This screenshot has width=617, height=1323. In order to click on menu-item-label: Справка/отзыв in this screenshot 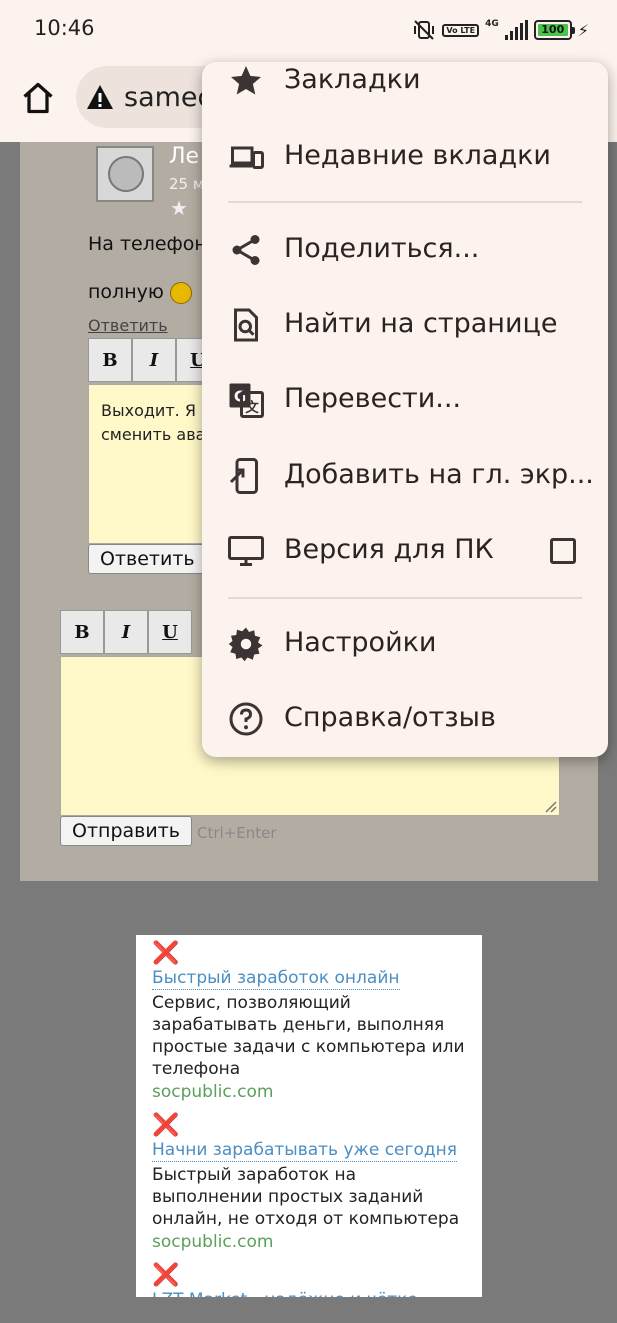, I will do `click(390, 717)`.